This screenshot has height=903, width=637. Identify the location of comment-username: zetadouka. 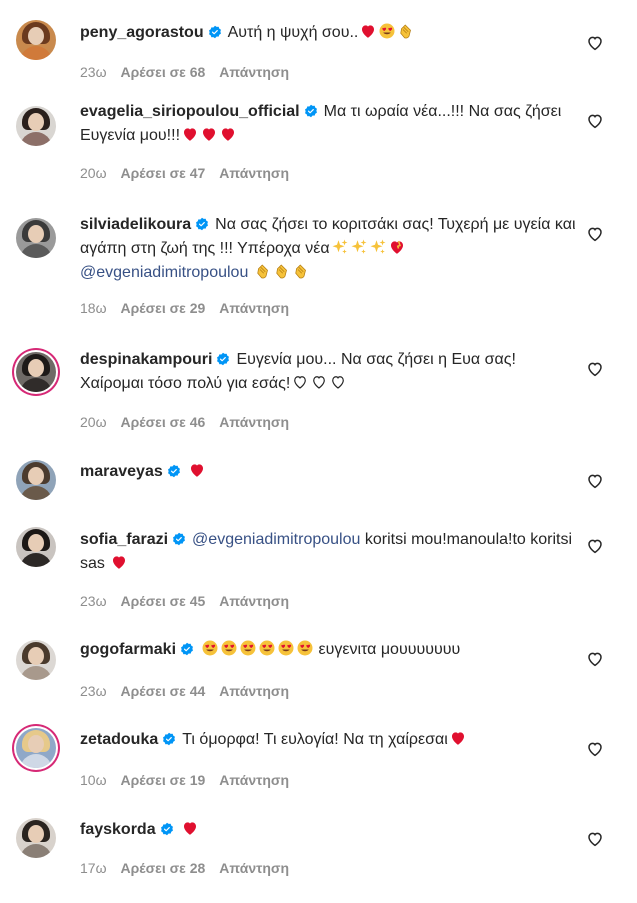
(119, 739).